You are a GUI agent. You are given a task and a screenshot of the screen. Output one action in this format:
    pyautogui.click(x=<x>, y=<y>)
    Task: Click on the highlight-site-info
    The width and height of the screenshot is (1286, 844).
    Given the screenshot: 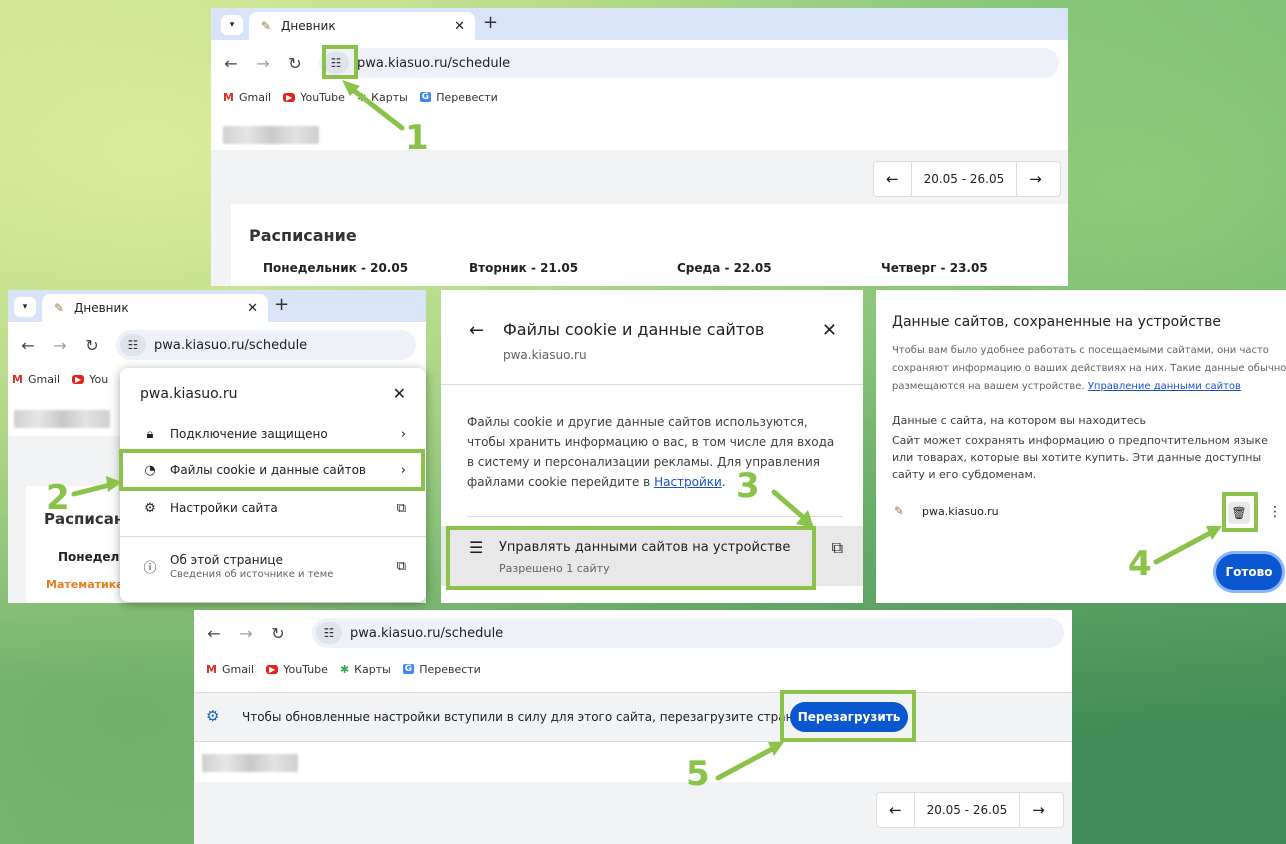 What is the action you would take?
    pyautogui.click(x=340, y=62)
    